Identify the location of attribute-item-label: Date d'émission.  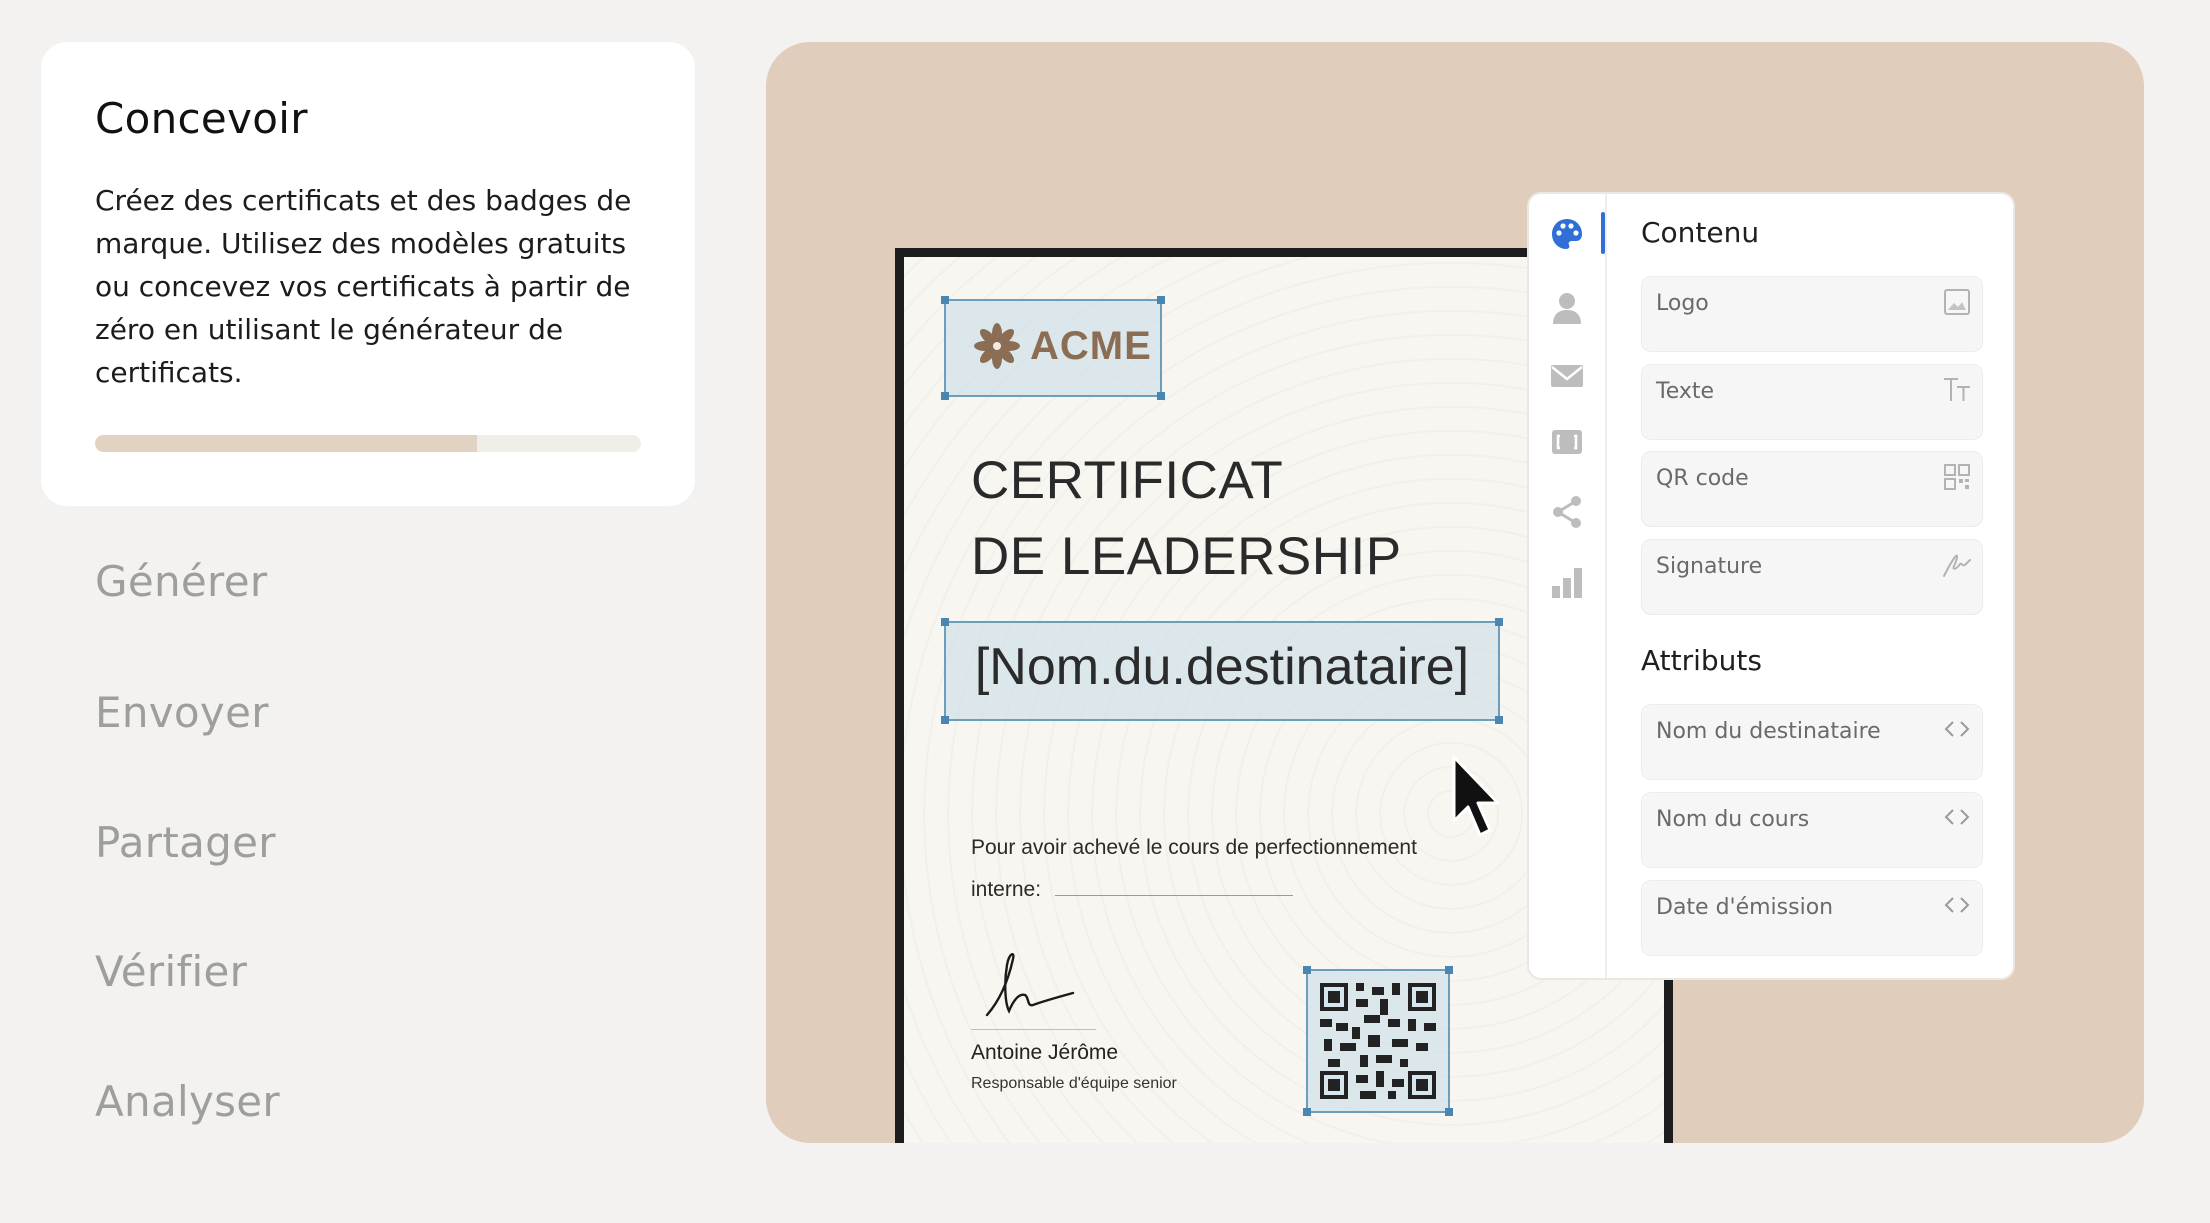
(1745, 907).